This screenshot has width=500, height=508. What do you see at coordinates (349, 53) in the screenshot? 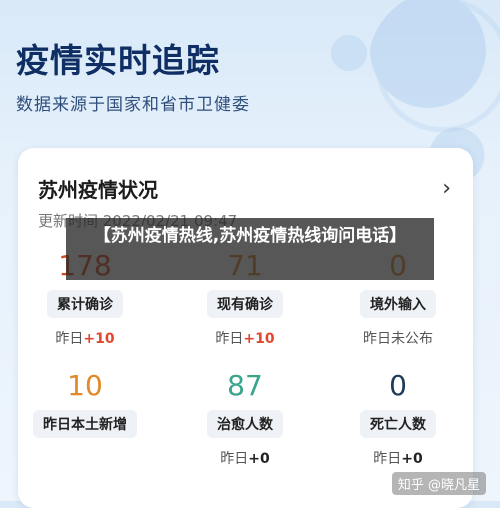
I see `virus-decoration-small` at bounding box center [349, 53].